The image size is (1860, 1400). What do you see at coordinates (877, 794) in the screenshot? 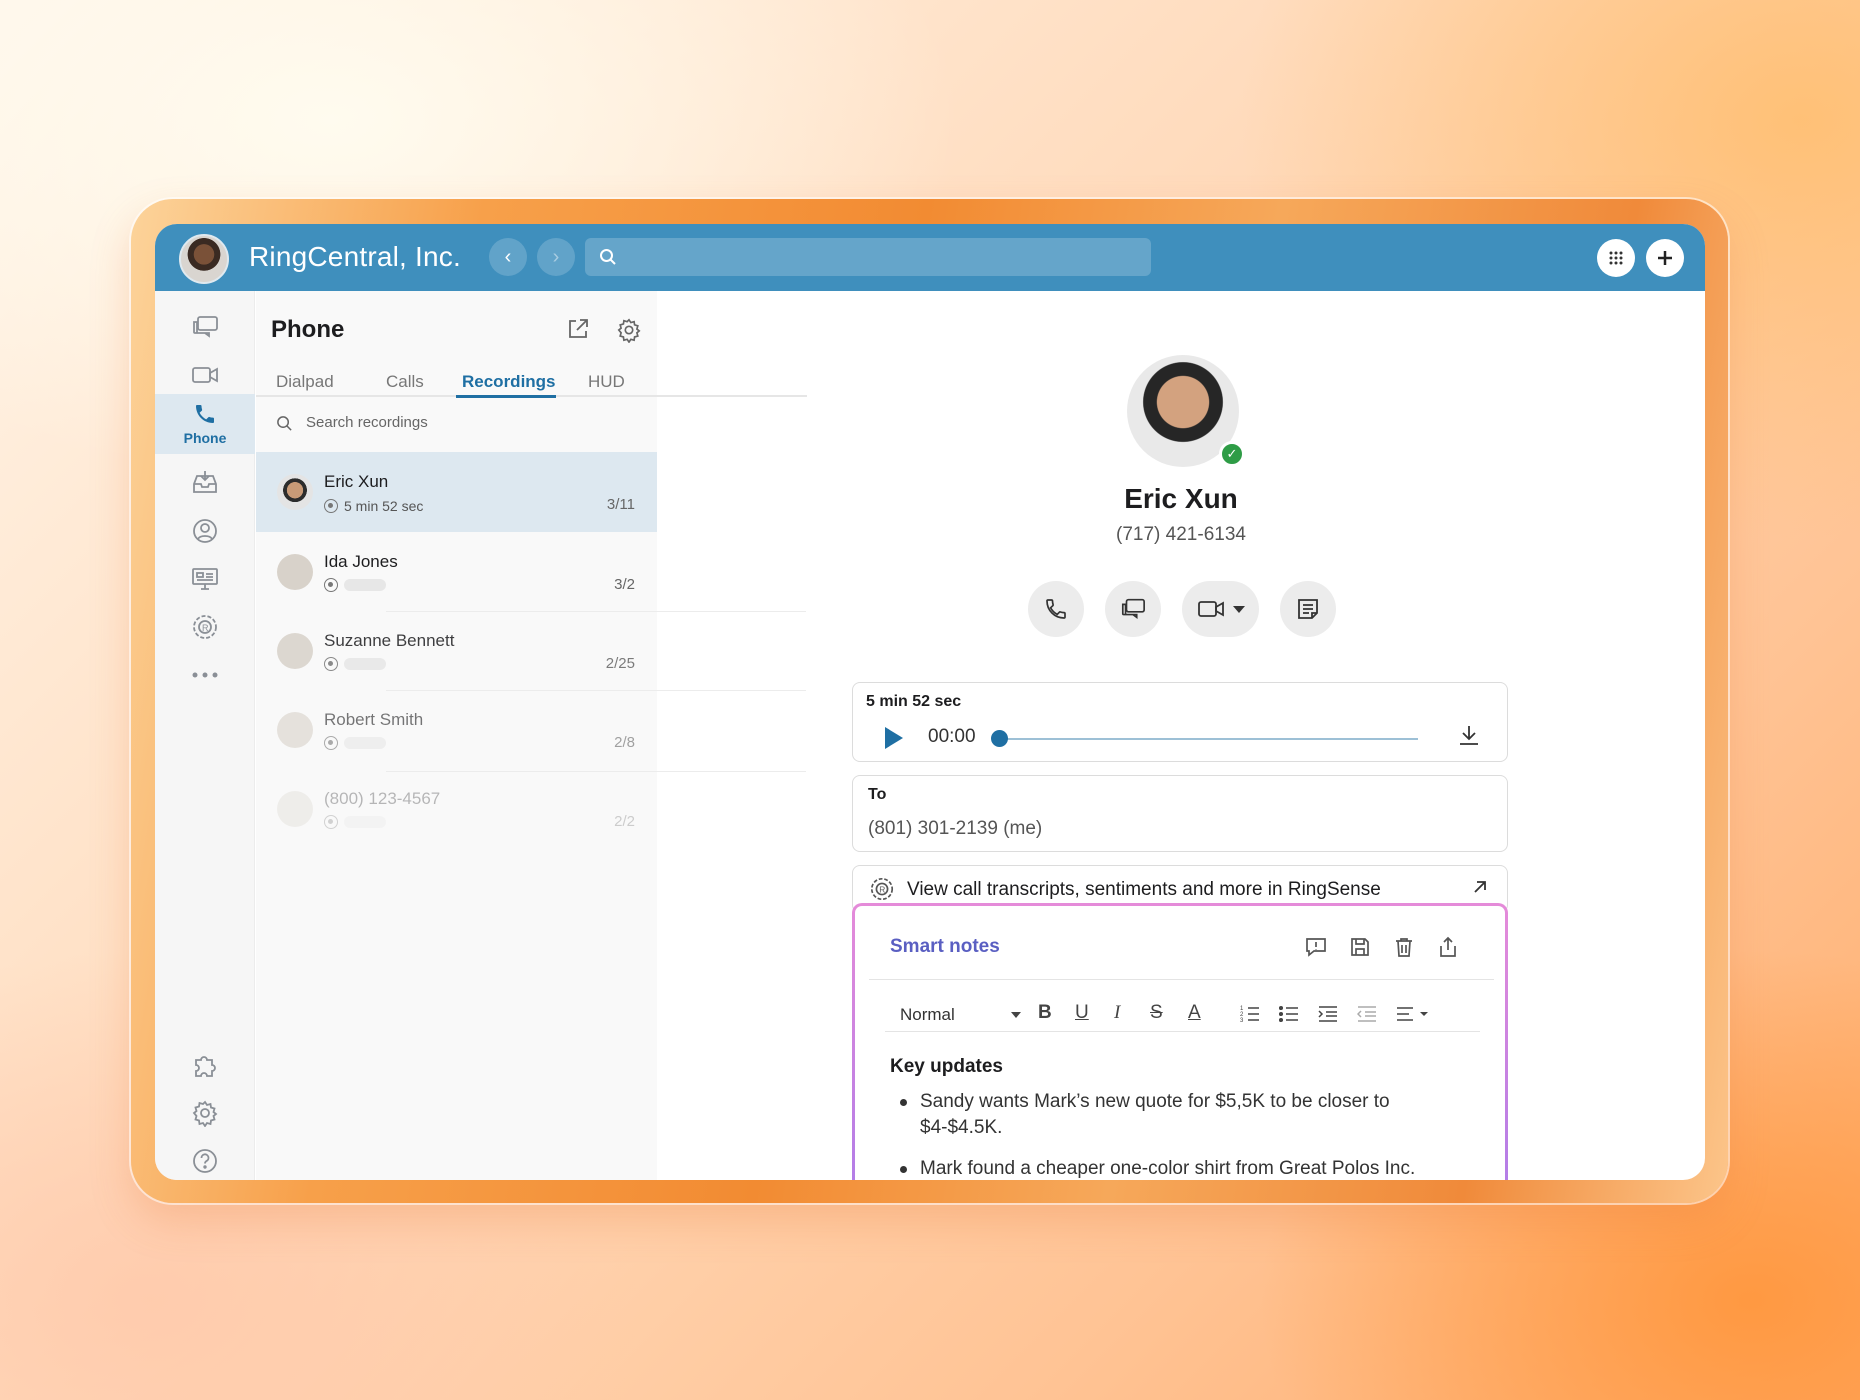
I see `to-label: To` at bounding box center [877, 794].